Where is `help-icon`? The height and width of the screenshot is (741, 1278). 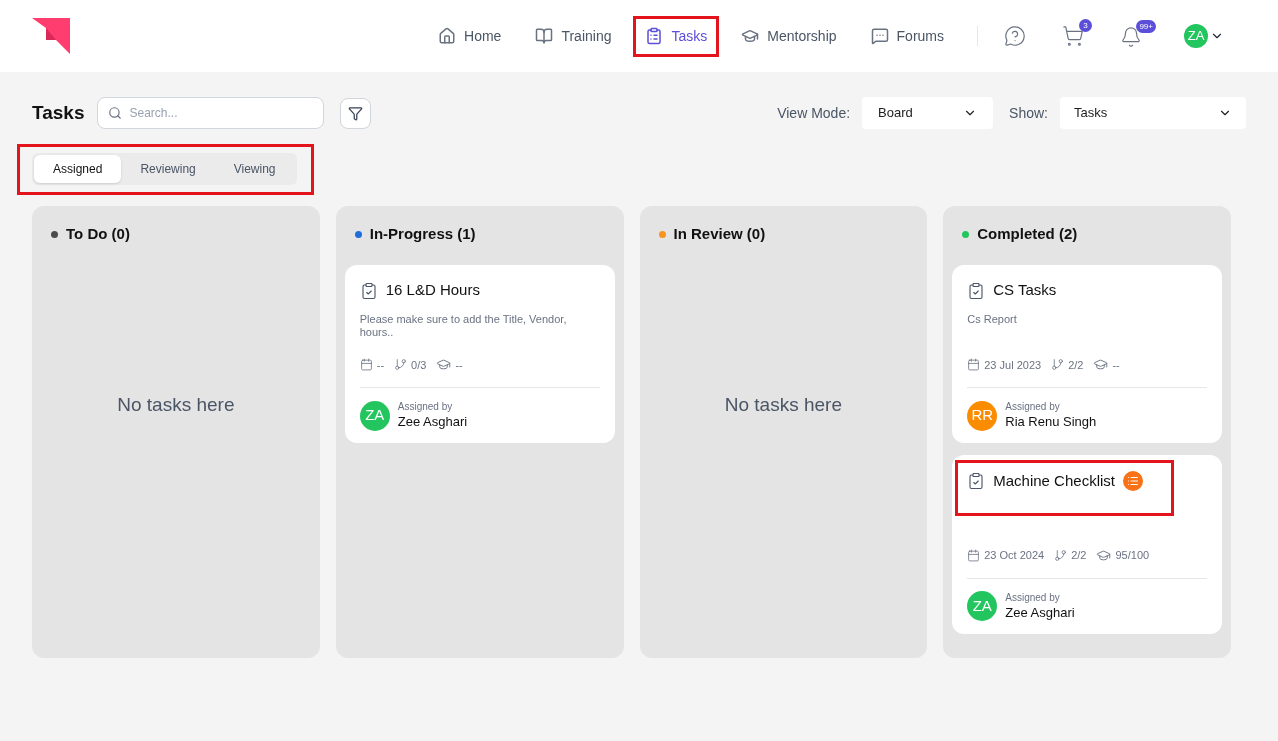 help-icon is located at coordinates (1015, 36).